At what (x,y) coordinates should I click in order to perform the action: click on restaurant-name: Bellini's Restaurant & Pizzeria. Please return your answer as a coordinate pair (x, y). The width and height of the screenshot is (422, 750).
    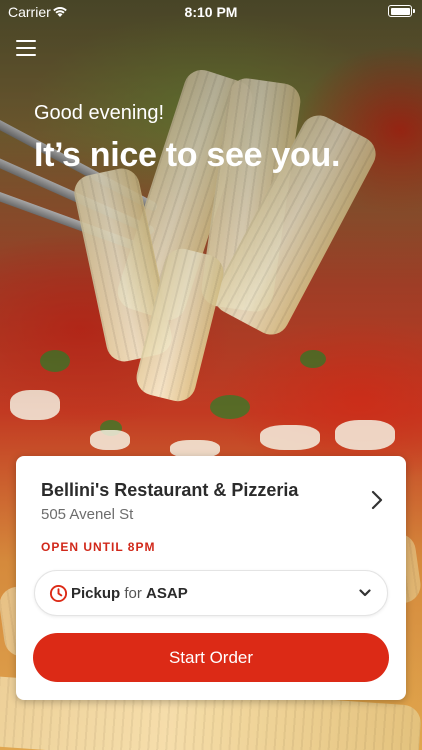
    Looking at the image, I should click on (169, 490).